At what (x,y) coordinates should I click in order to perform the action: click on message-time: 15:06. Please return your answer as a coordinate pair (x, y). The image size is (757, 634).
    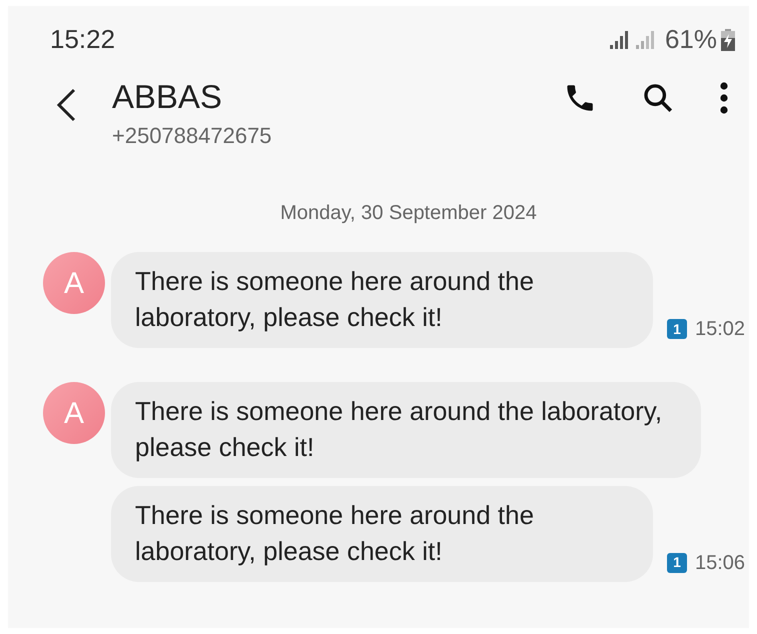
    Looking at the image, I should click on (720, 563).